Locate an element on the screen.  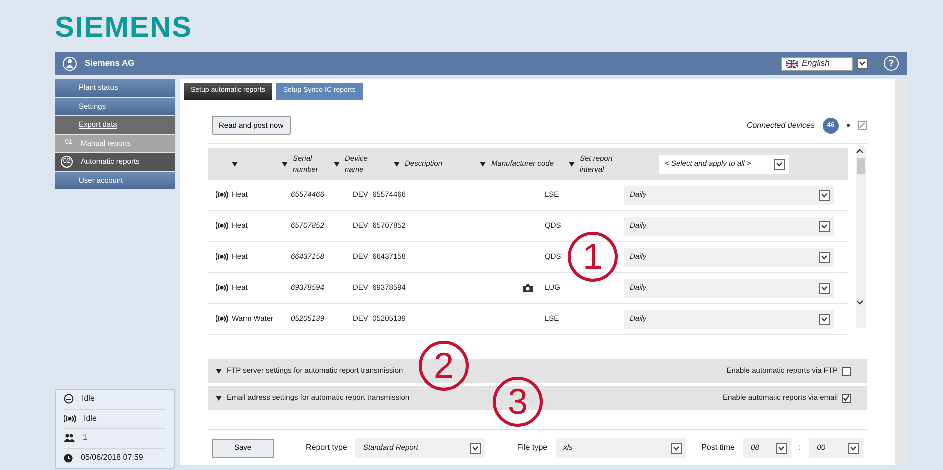
expand-icon is located at coordinates (862, 125).